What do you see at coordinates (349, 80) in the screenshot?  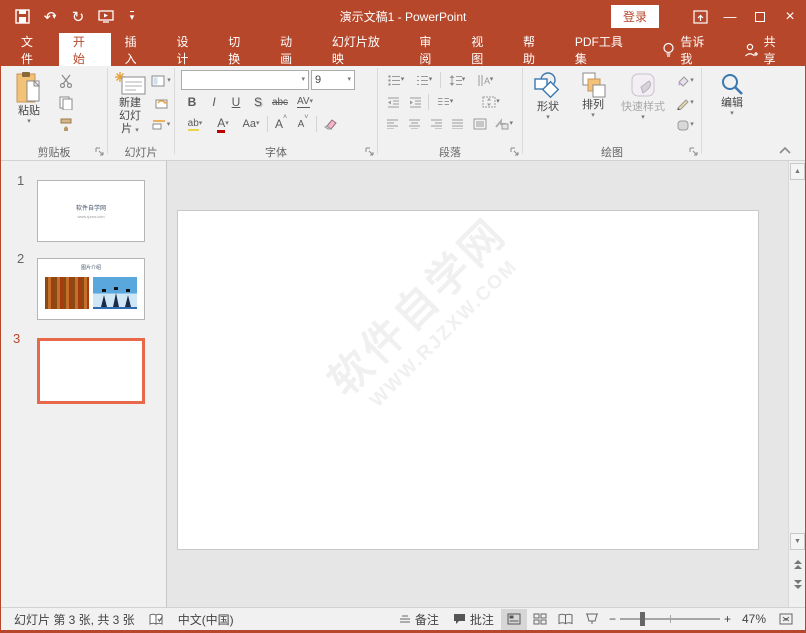 I see `font-size-dropdown-icon: ▾` at bounding box center [349, 80].